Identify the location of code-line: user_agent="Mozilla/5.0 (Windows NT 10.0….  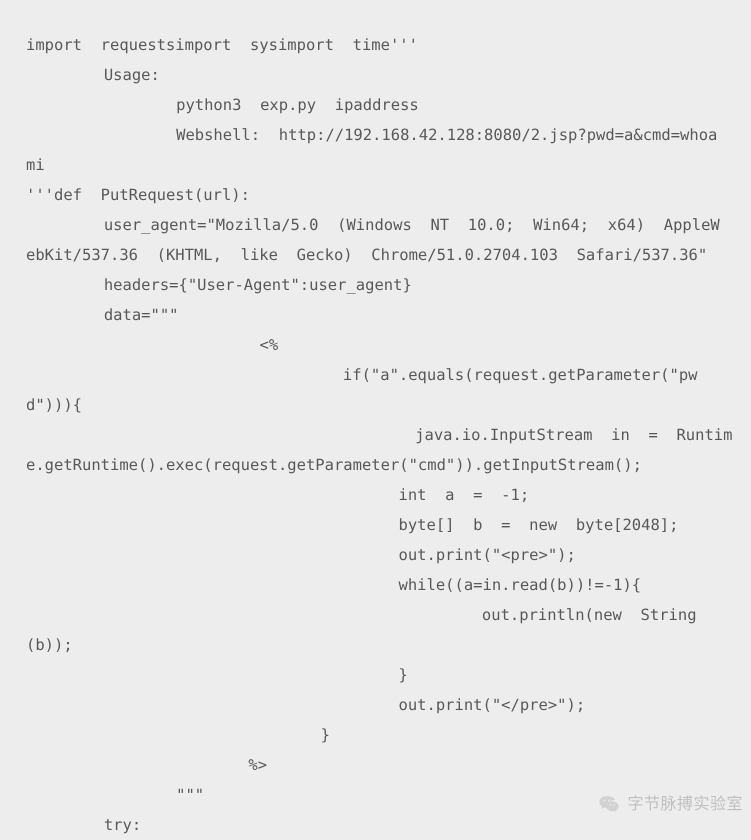
(411, 225).